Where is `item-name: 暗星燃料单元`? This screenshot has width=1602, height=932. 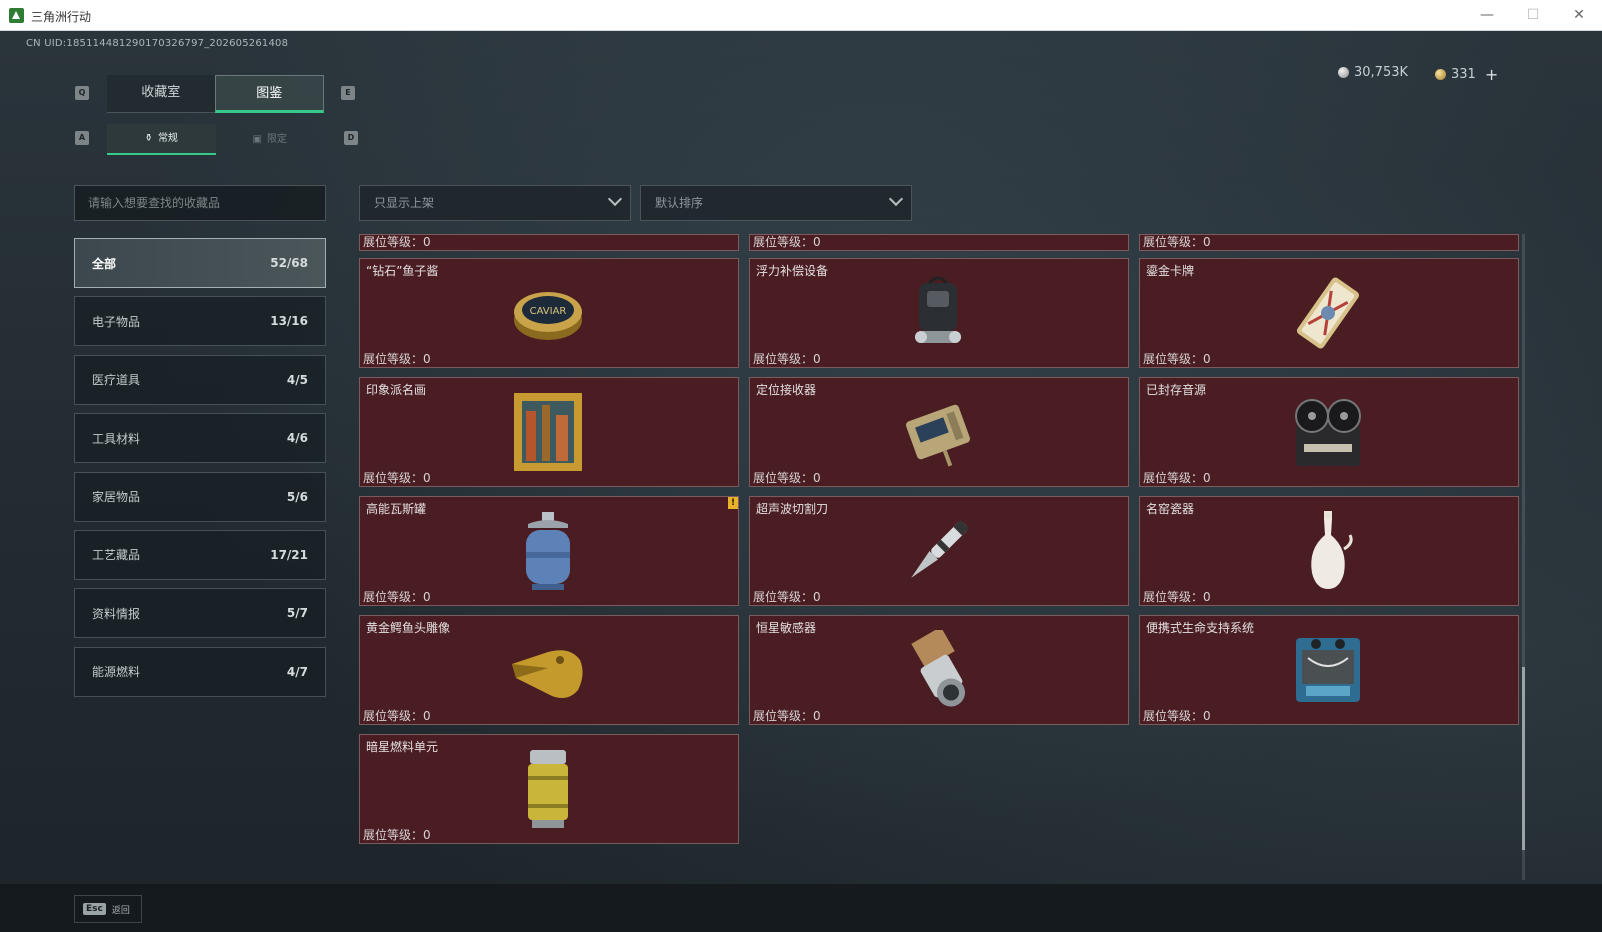 item-name: 暗星燃料单元 is located at coordinates (402, 747).